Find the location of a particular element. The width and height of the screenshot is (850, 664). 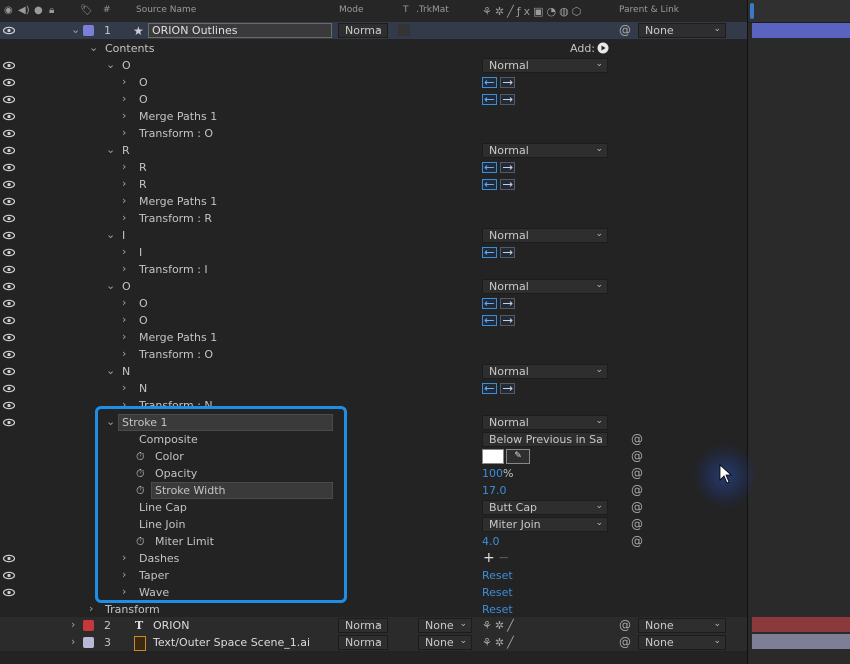

lock-toggle-icon: 🔒︎ is located at coordinates (51, 10).